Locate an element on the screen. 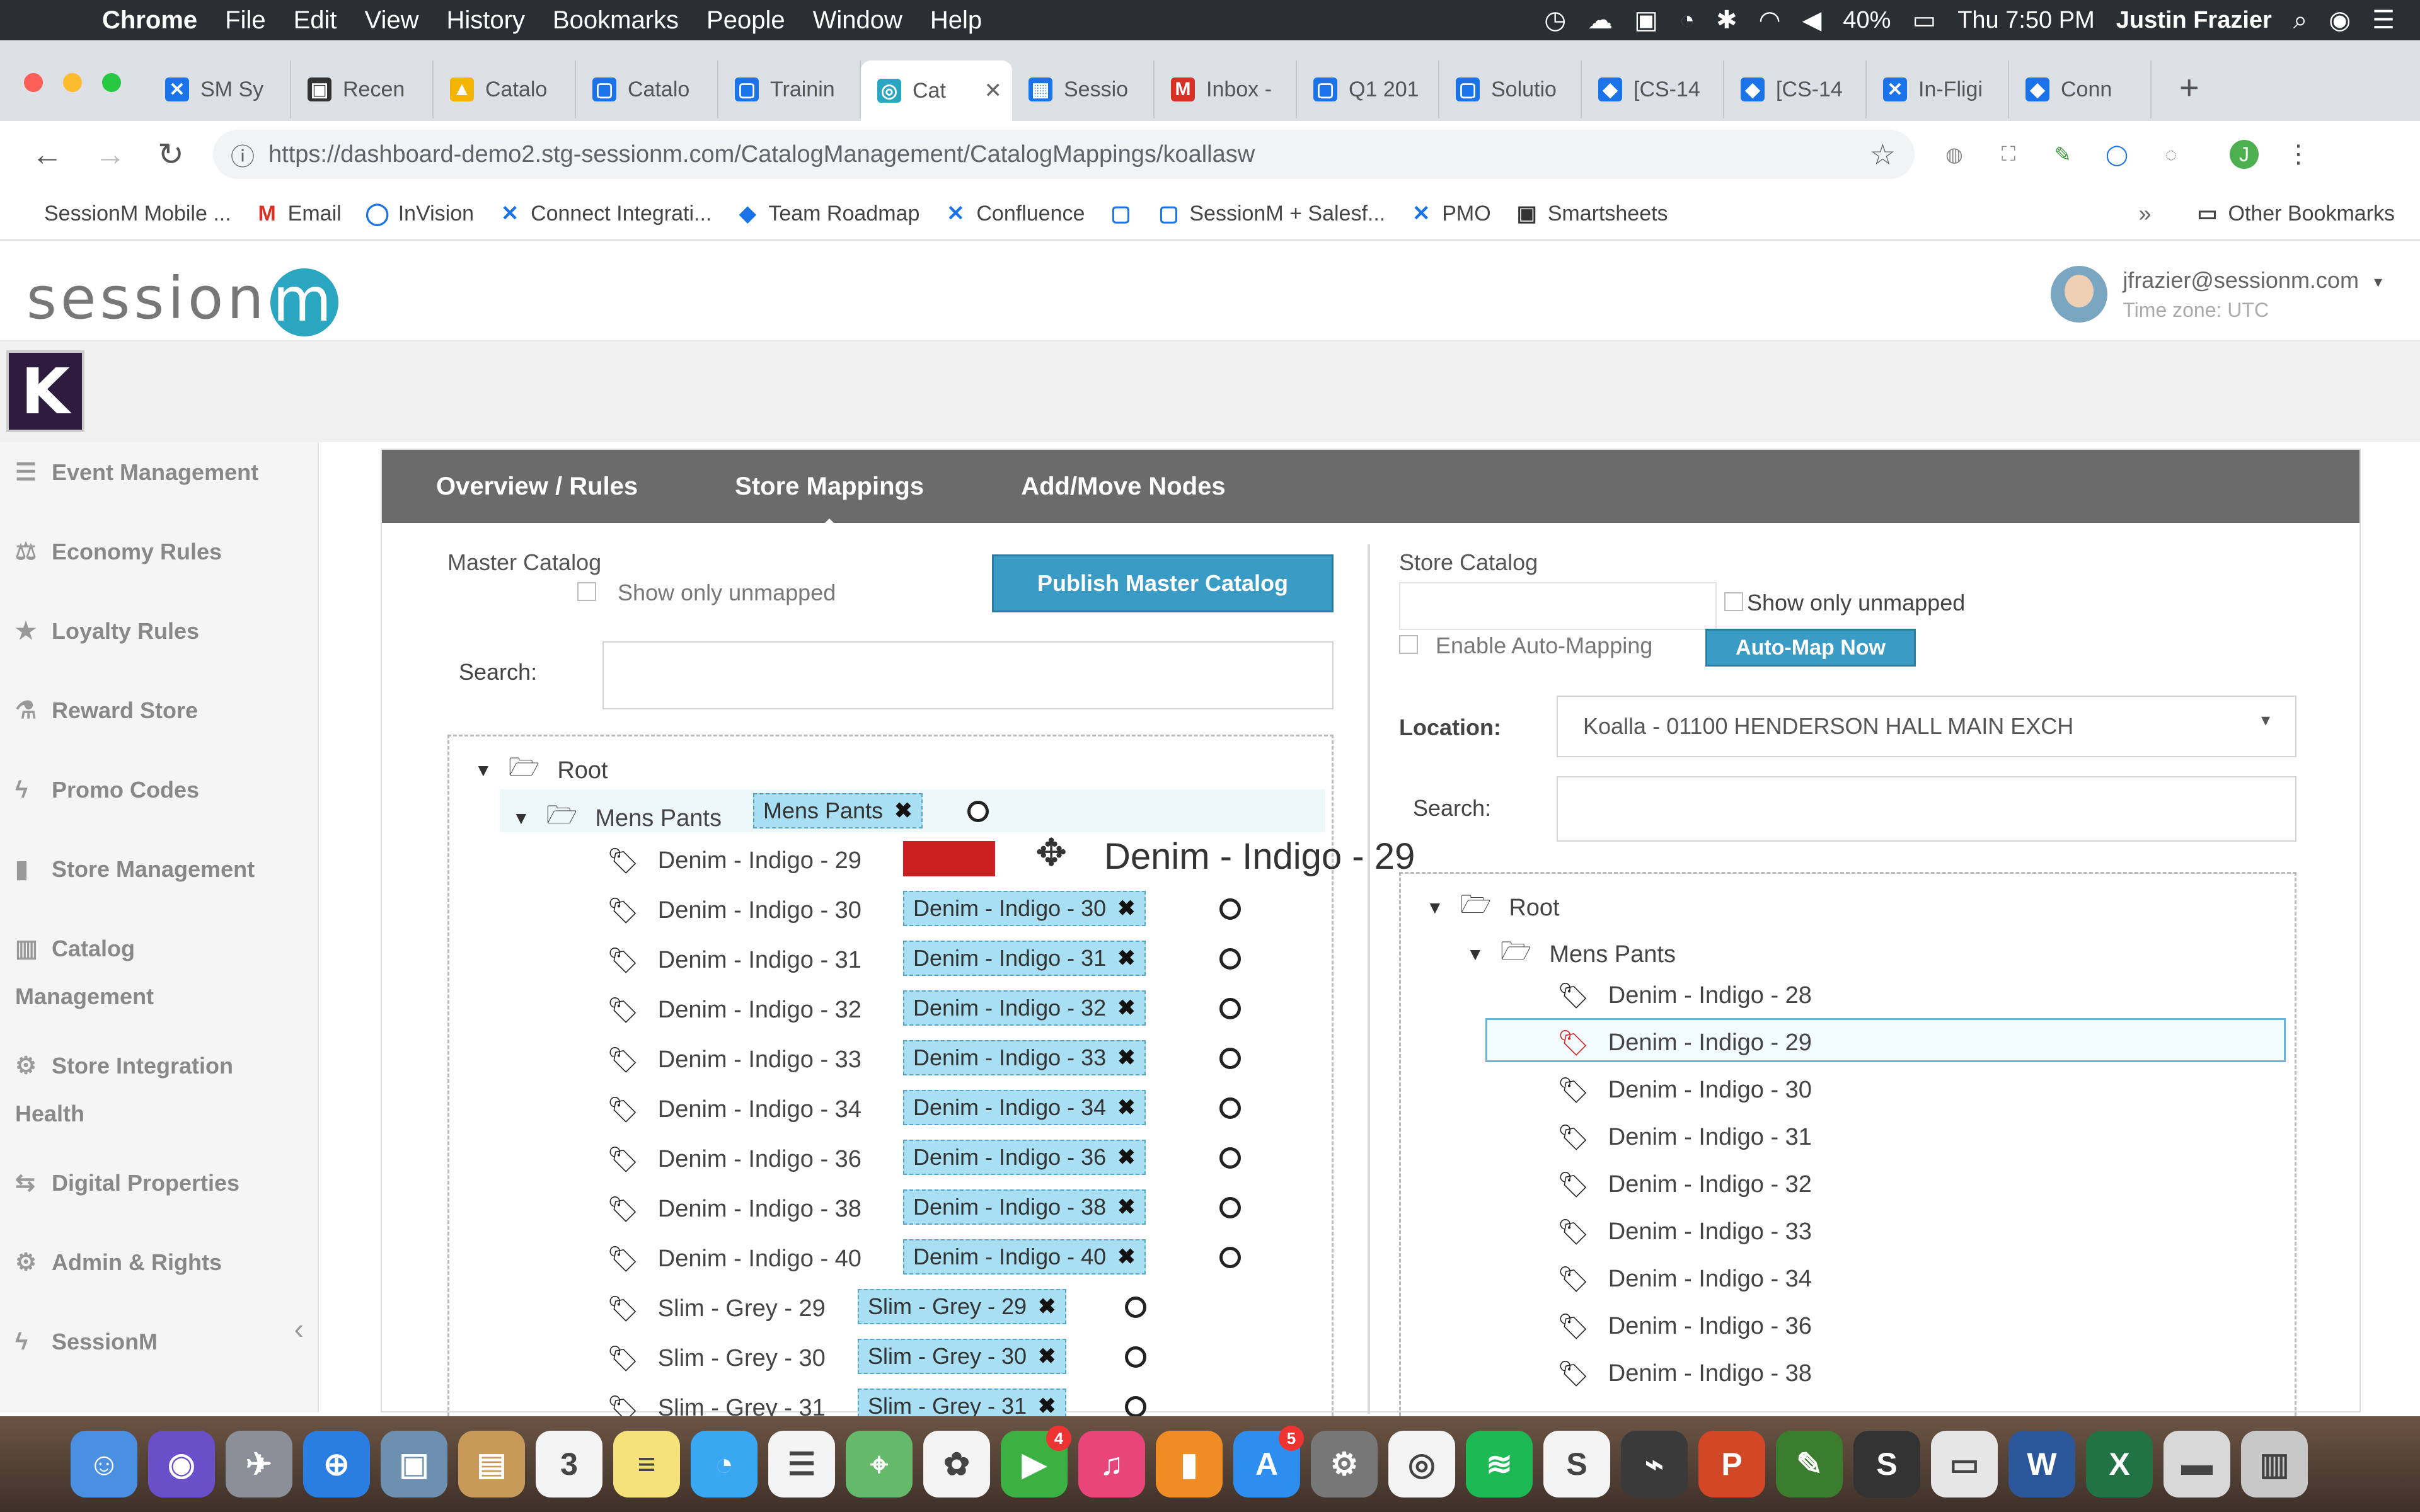 The height and width of the screenshot is (1512, 2420). browser-tab: ▢ Trainin is located at coordinates (789, 89).